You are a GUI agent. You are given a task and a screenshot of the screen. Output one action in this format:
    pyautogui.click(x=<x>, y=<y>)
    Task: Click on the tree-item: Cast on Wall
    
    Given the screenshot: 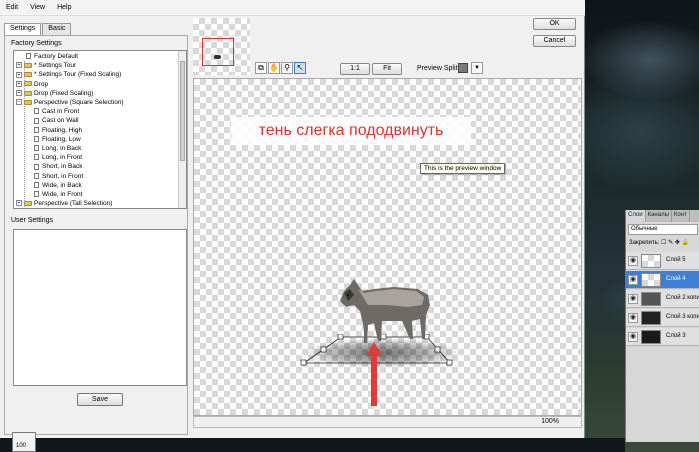 What is the action you would take?
    pyautogui.click(x=56, y=121)
    